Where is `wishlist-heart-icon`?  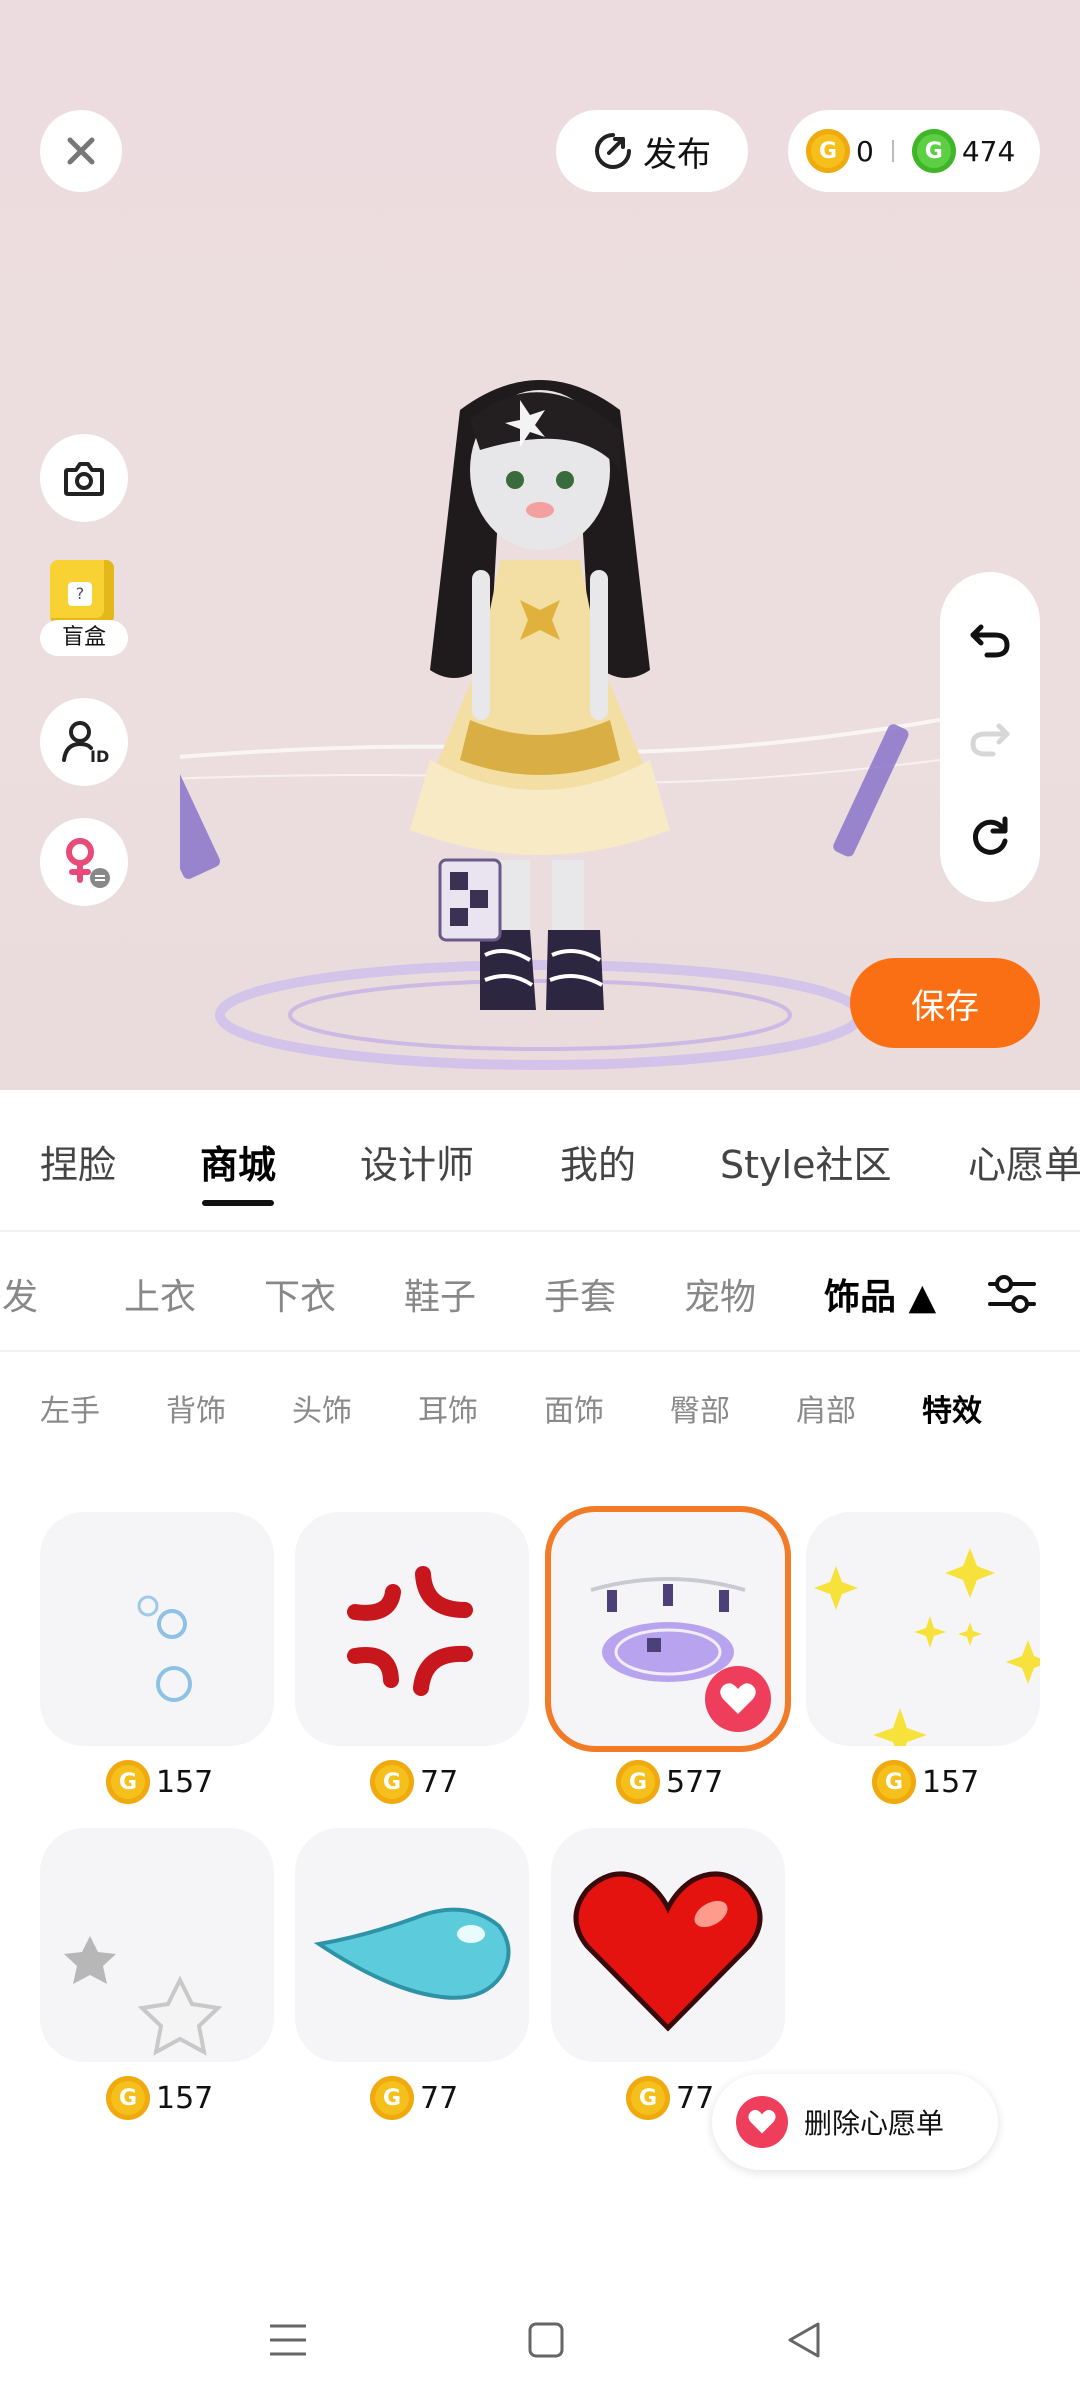 wishlist-heart-icon is located at coordinates (762, 2122).